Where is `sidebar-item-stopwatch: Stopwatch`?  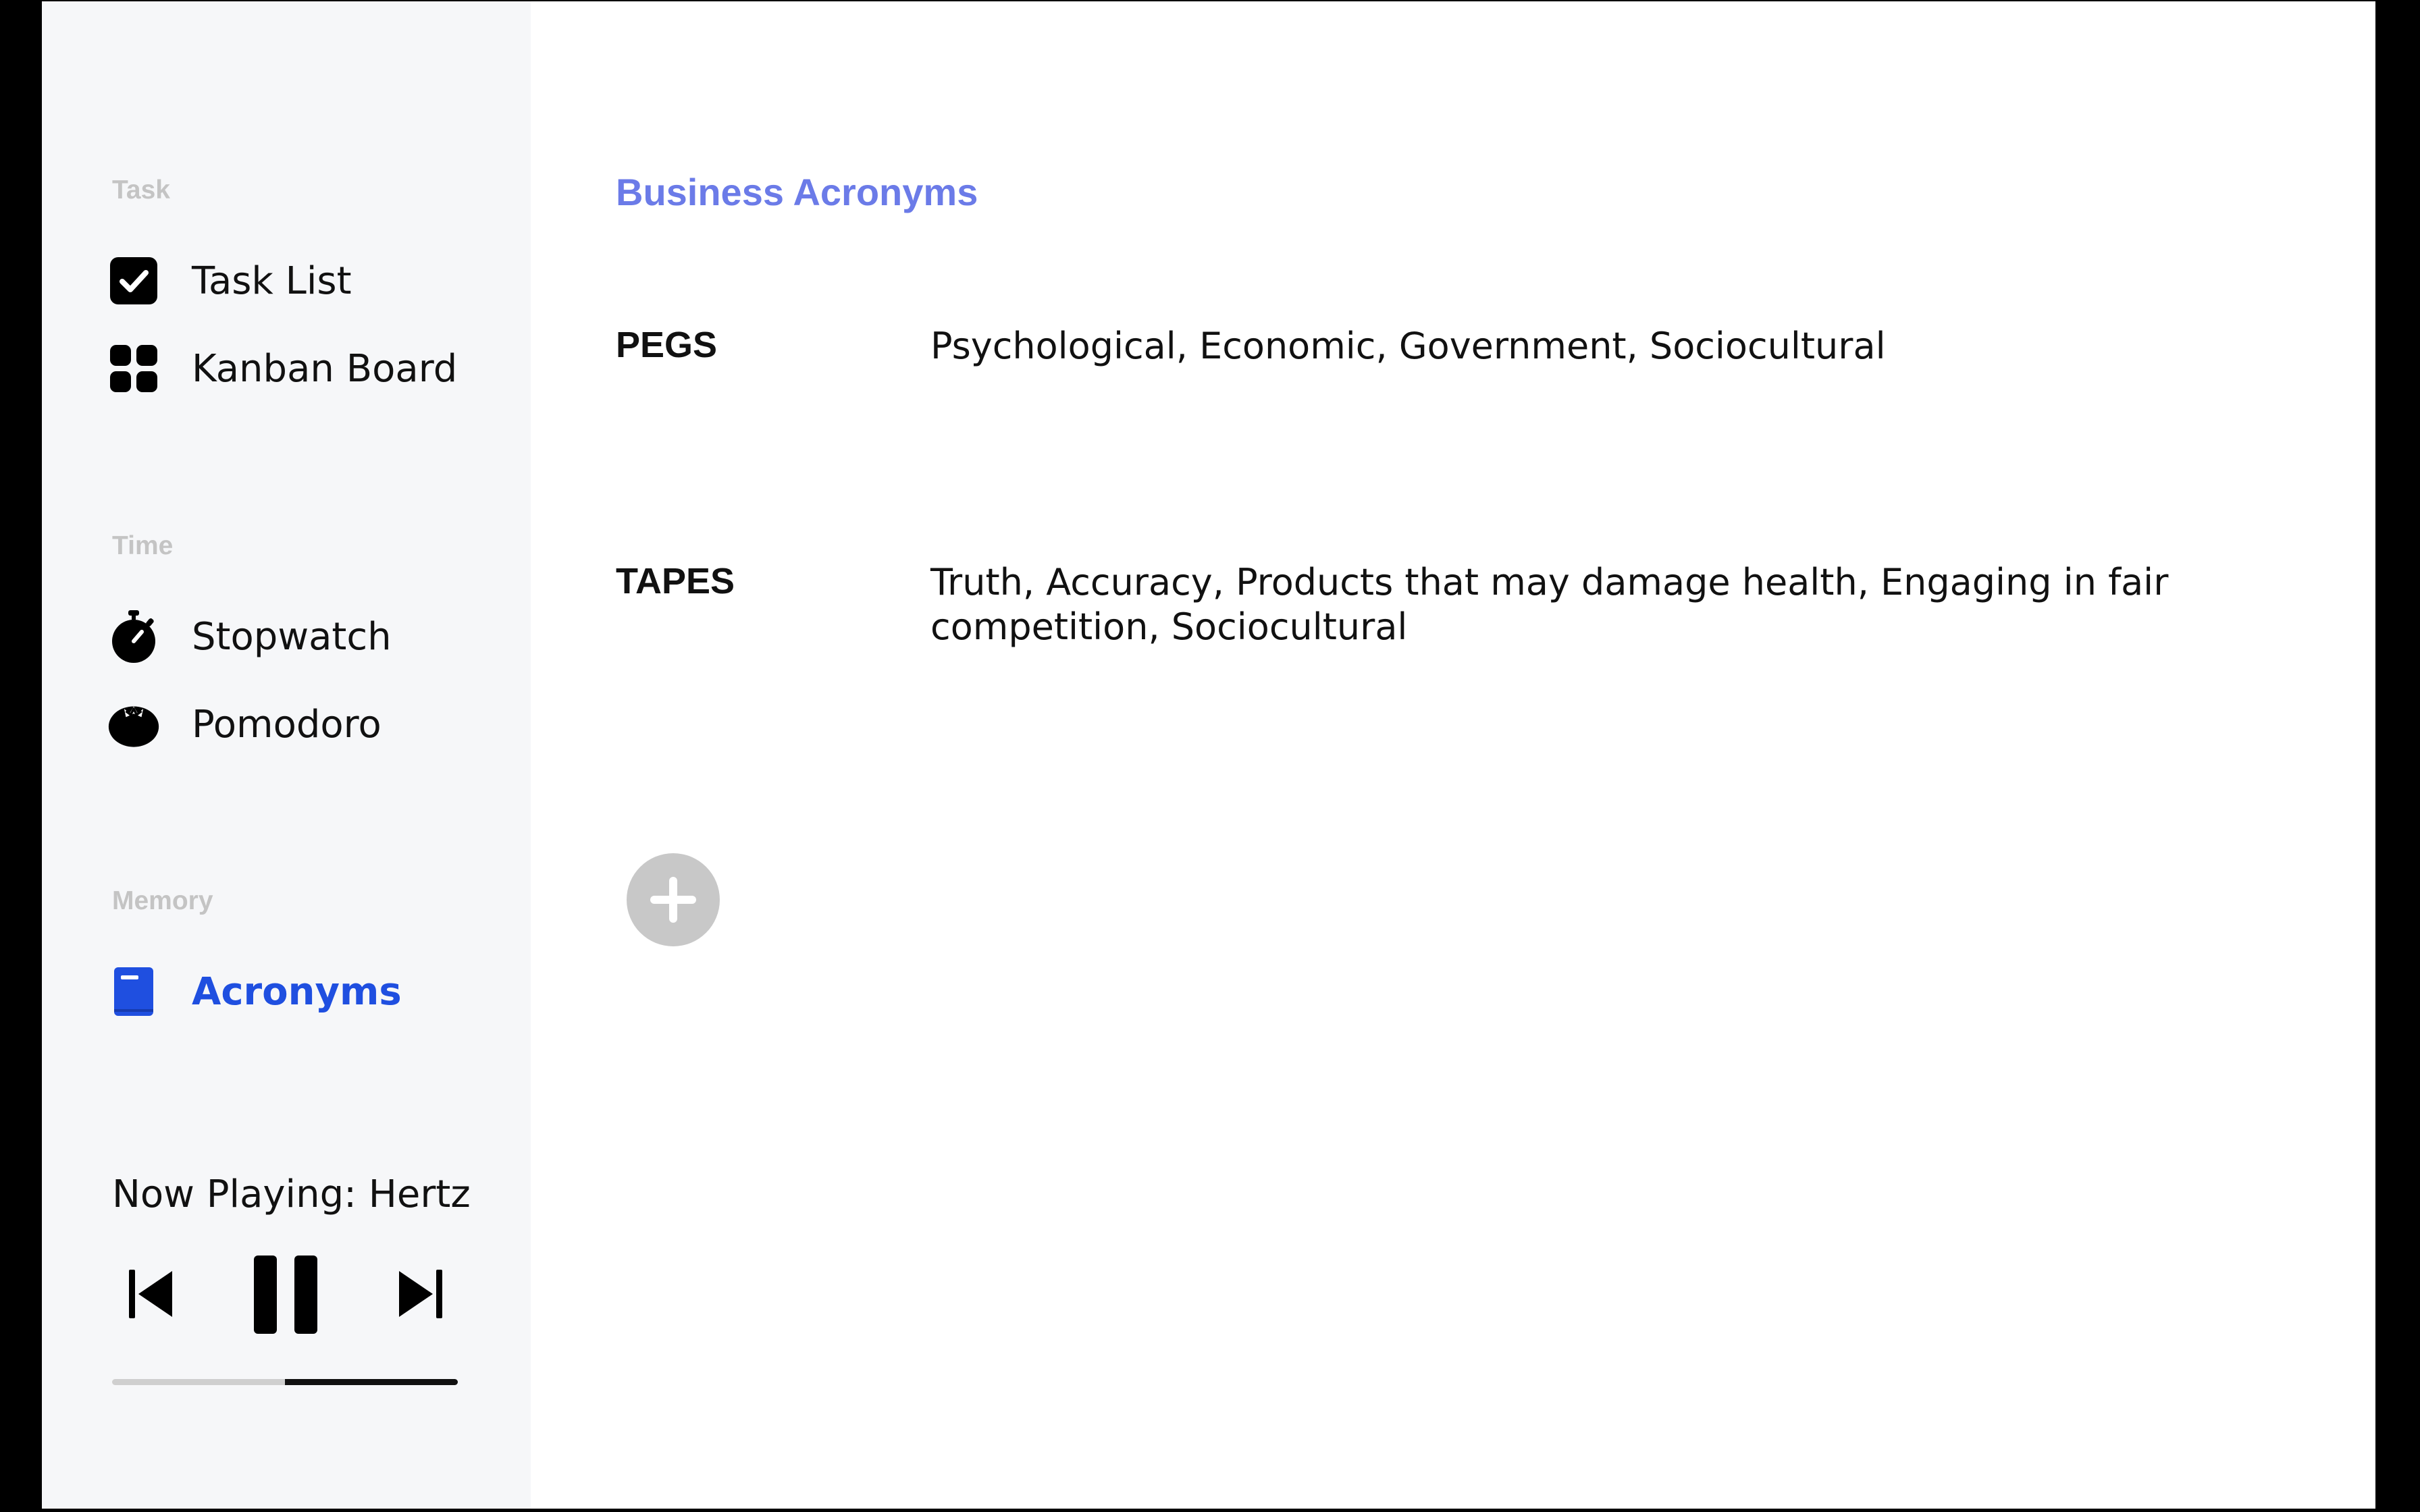 sidebar-item-stopwatch: Stopwatch is located at coordinates (310, 636).